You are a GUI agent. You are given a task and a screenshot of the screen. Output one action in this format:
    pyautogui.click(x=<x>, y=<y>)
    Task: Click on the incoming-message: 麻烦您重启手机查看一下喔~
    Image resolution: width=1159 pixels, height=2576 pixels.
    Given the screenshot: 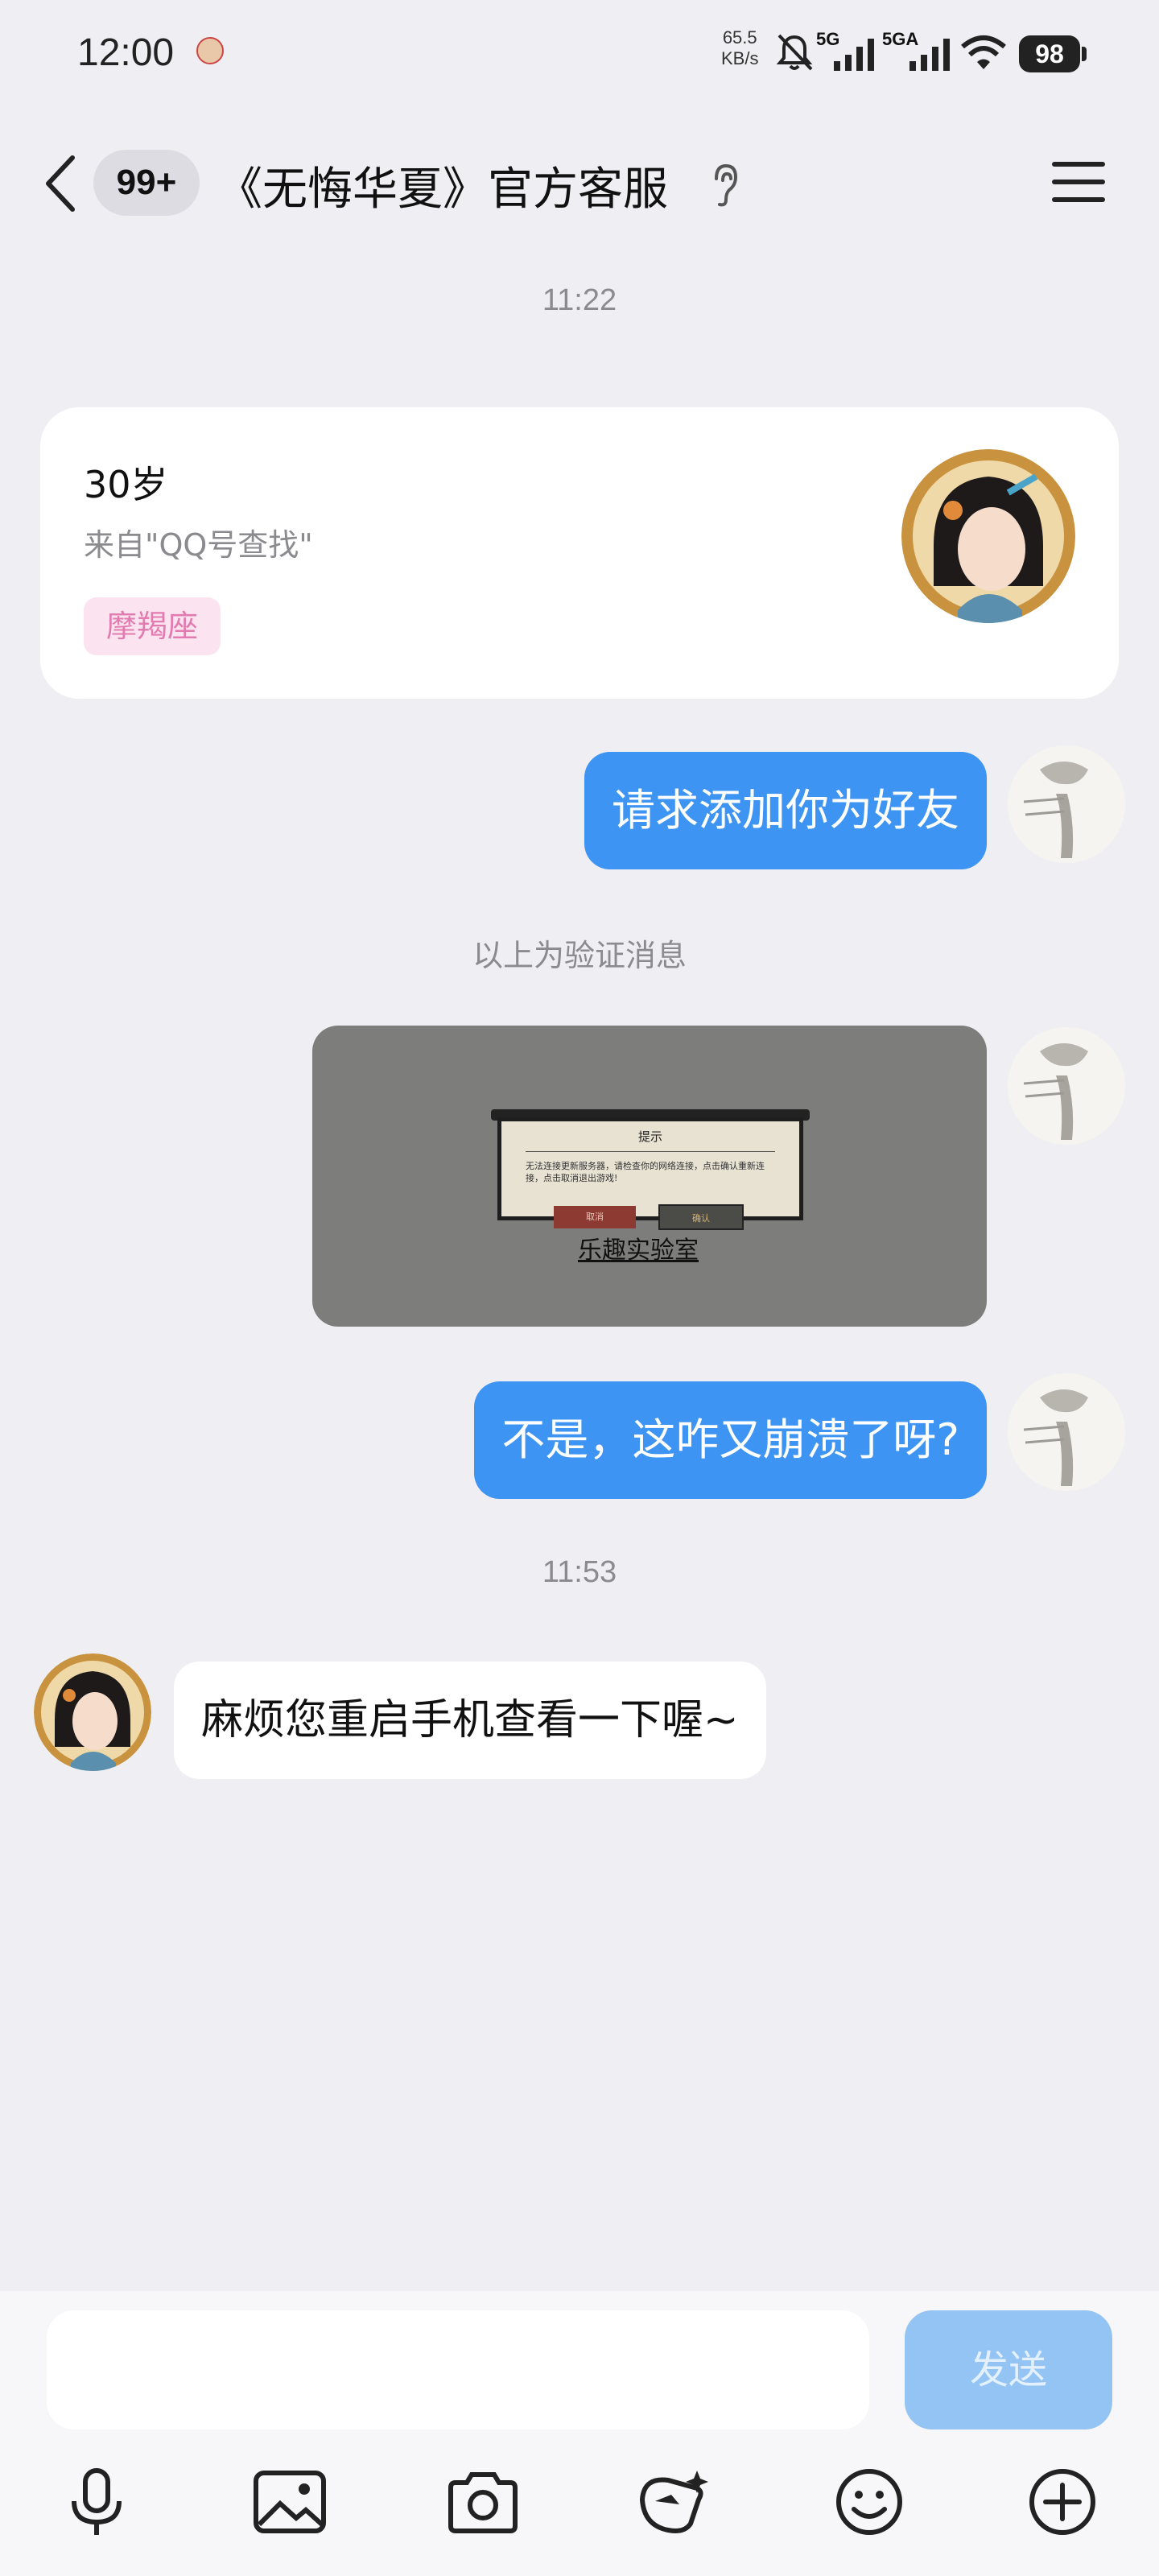 What is the action you would take?
    pyautogui.click(x=470, y=1720)
    